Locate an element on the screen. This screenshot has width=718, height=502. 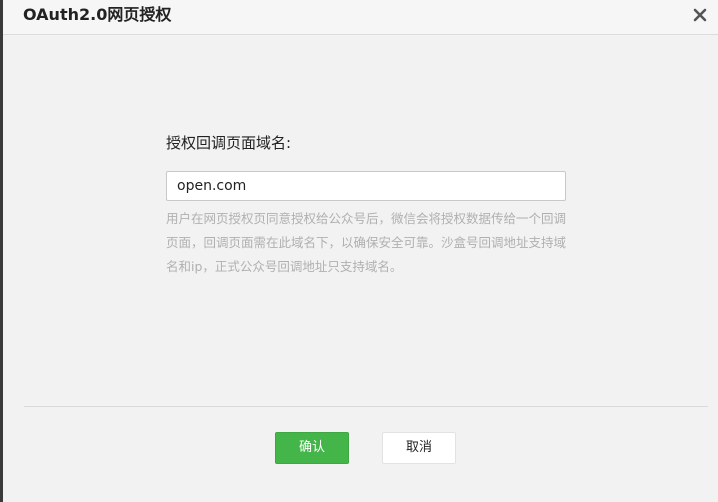
dialog-title: OAuth2.0网页授权 is located at coordinates (97, 14).